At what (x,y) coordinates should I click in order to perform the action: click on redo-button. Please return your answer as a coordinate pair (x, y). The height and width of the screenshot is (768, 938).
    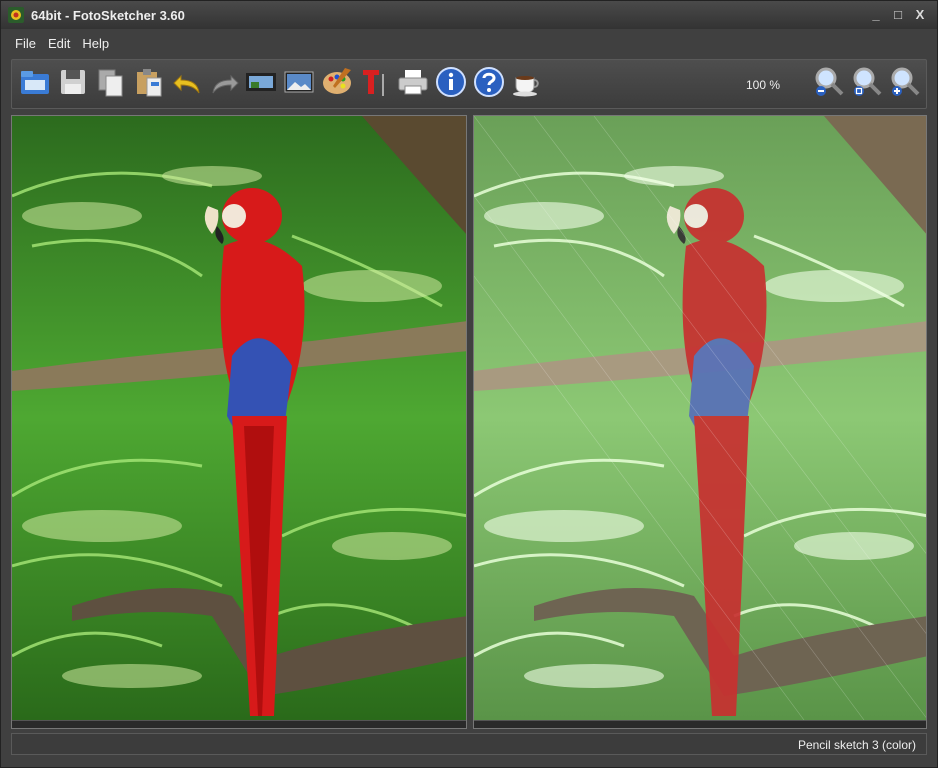
    Looking at the image, I should click on (225, 84).